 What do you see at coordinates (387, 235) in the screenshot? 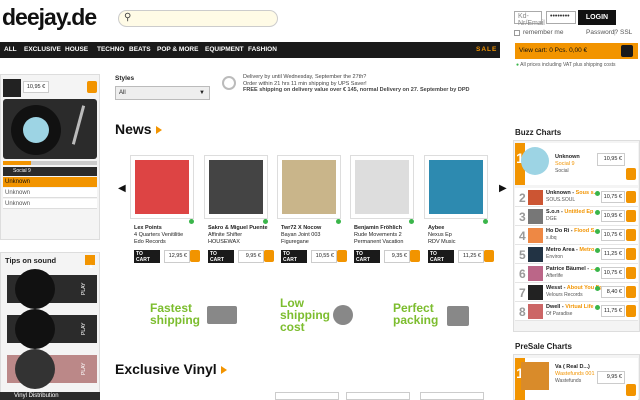
I see `product-title: Rude Movements 2` at bounding box center [387, 235].